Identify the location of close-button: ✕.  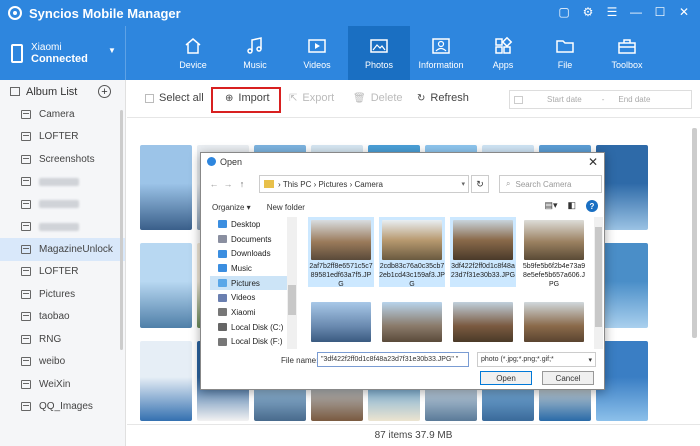
(684, 12).